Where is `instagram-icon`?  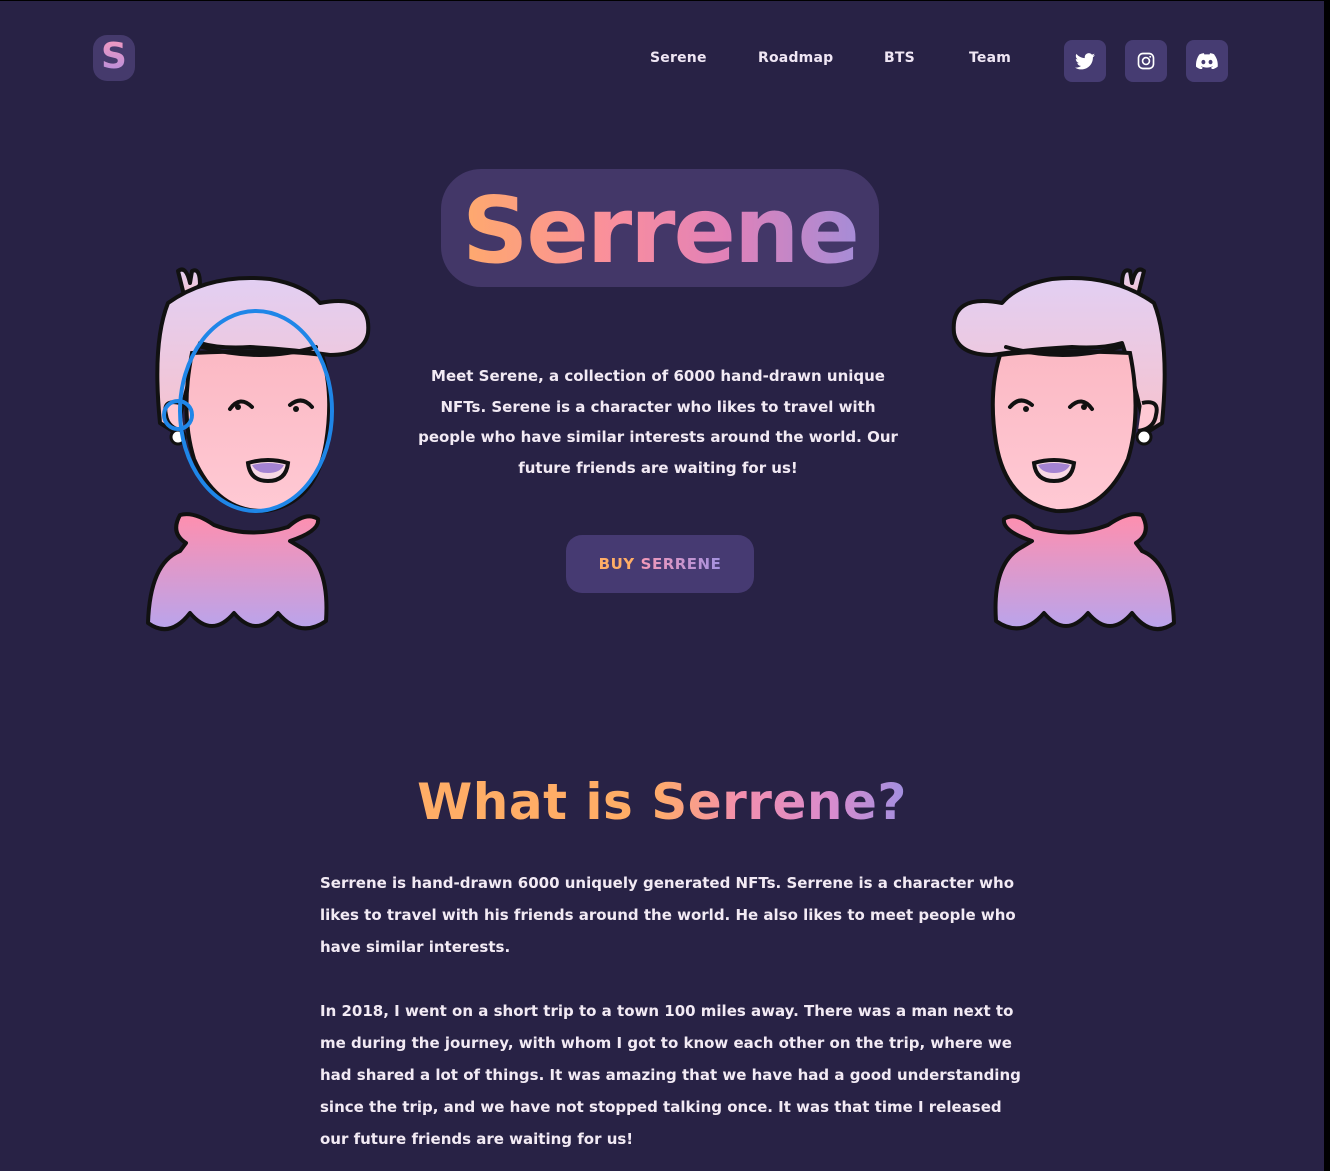 instagram-icon is located at coordinates (1146, 61).